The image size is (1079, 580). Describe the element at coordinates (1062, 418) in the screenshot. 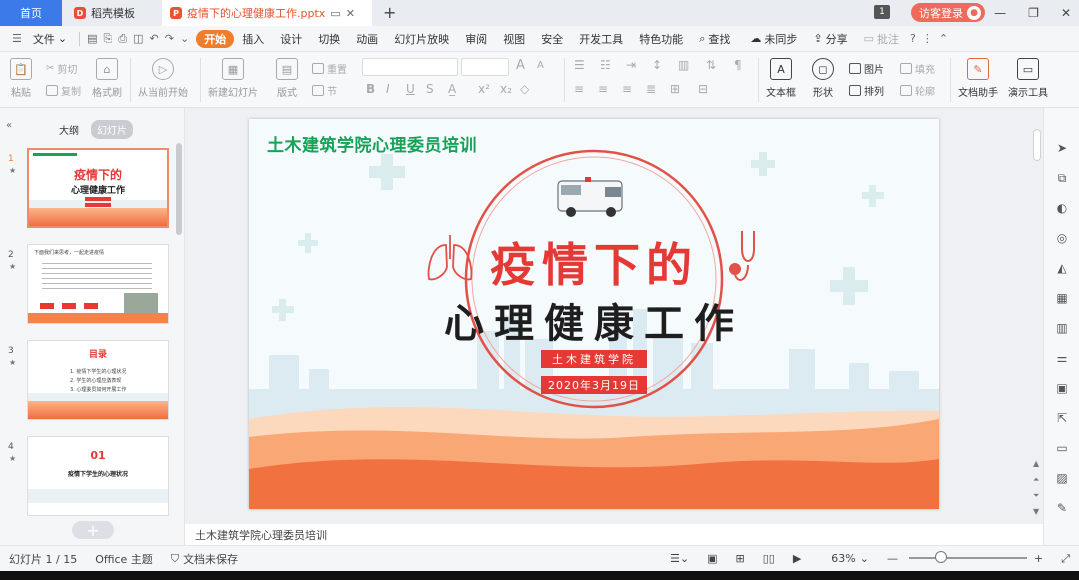

I see `share-out-icon: ⇱` at that location.